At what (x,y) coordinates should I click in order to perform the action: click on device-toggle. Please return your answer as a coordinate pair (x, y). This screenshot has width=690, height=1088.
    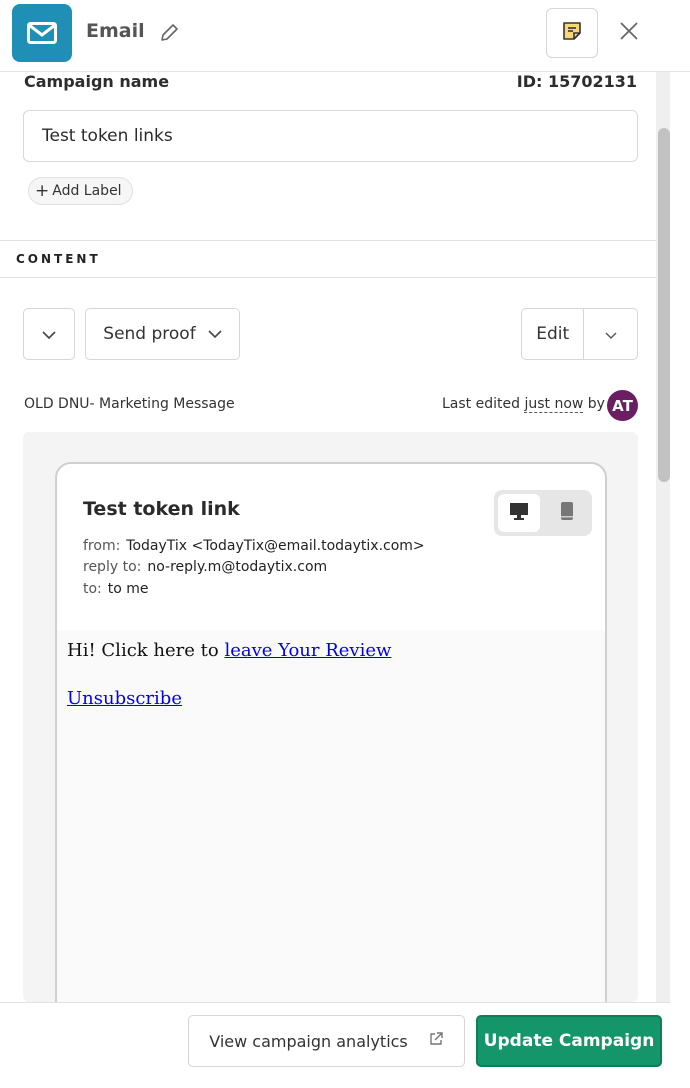
    Looking at the image, I should click on (543, 513).